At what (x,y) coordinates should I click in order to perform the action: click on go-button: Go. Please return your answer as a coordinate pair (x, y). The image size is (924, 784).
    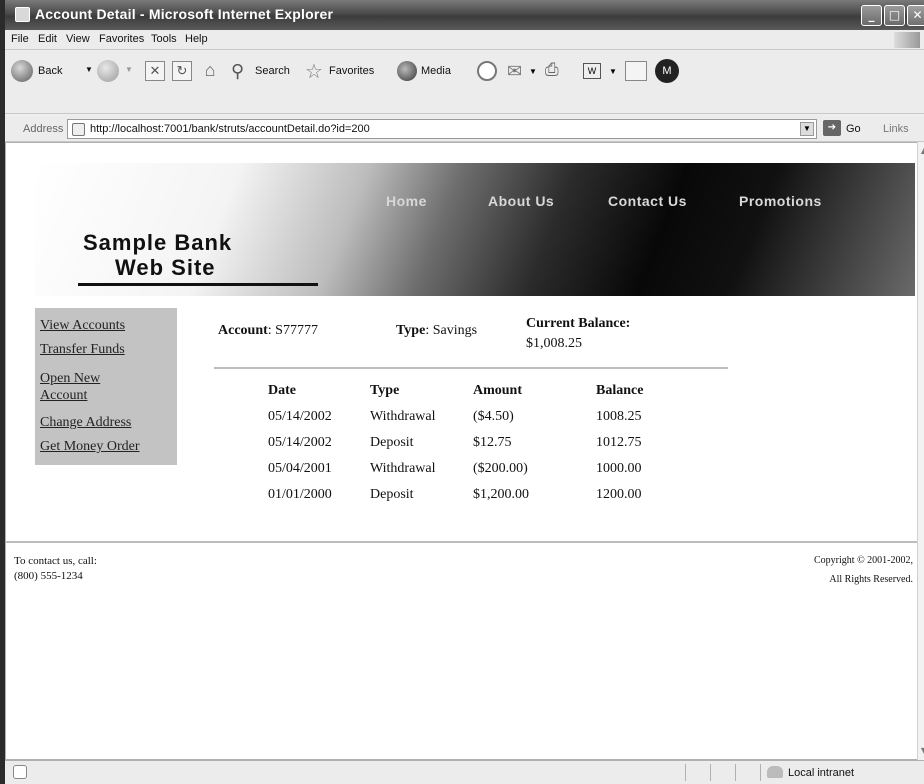
    Looking at the image, I should click on (853, 129).